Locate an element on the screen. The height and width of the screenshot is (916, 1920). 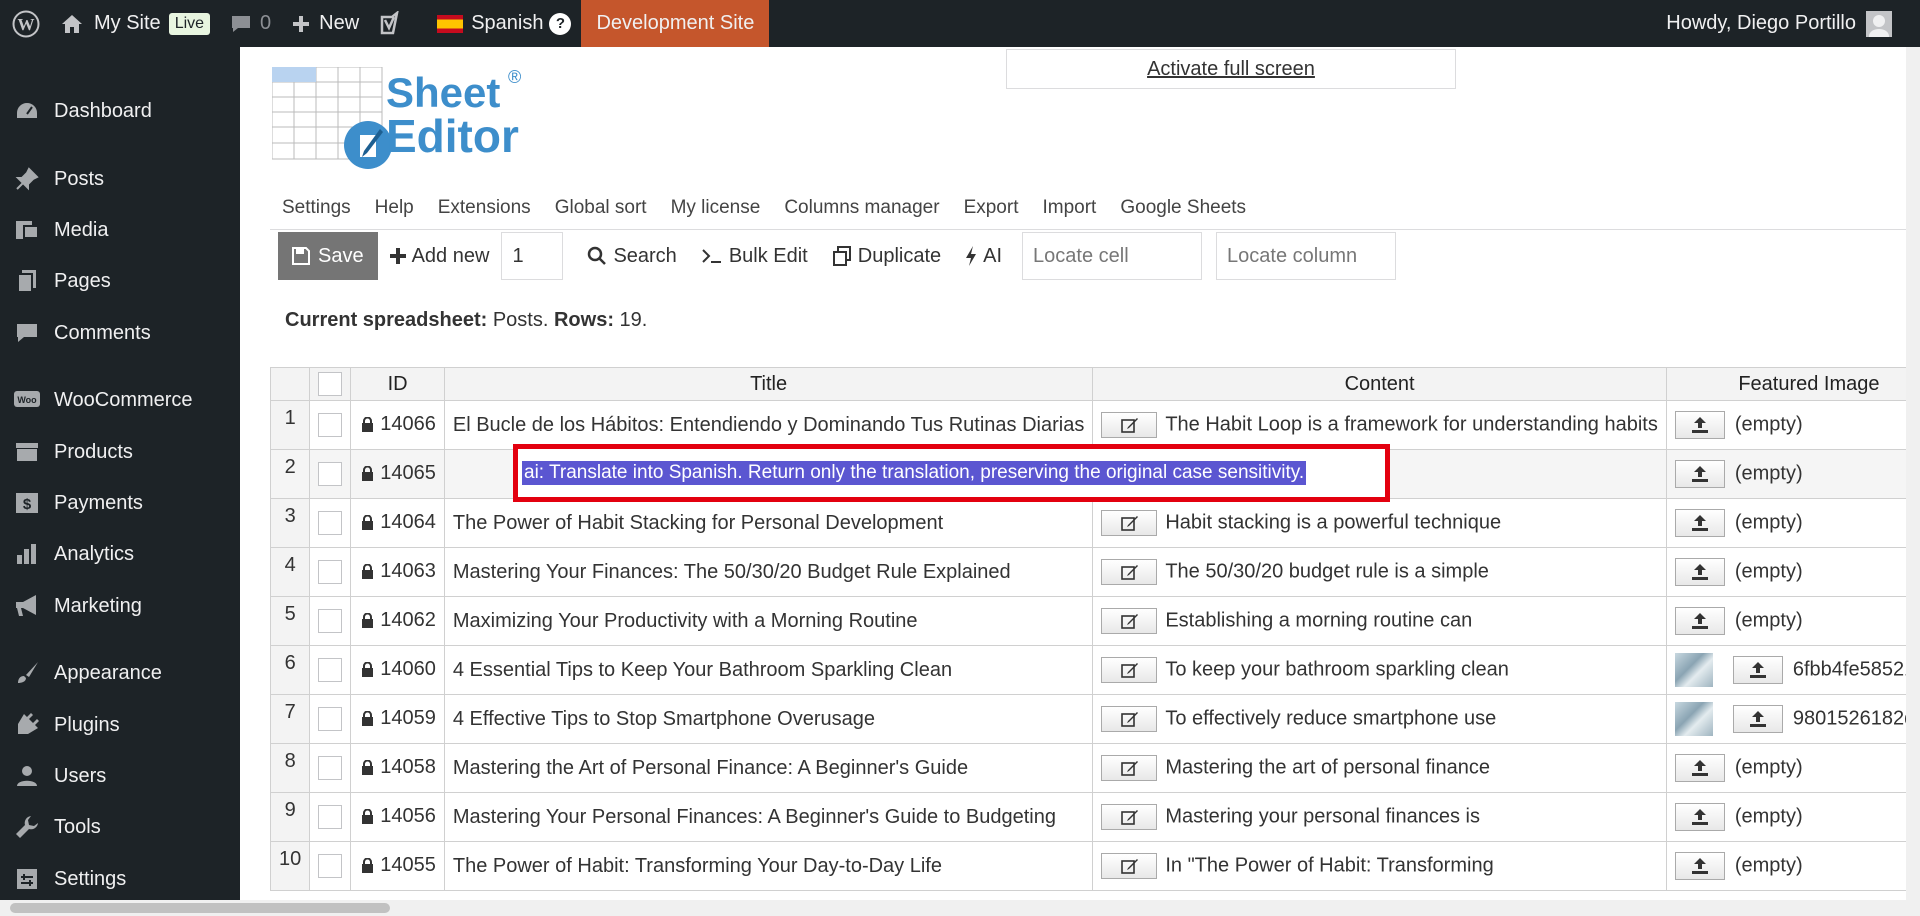
help-icon: ? is located at coordinates (560, 23).